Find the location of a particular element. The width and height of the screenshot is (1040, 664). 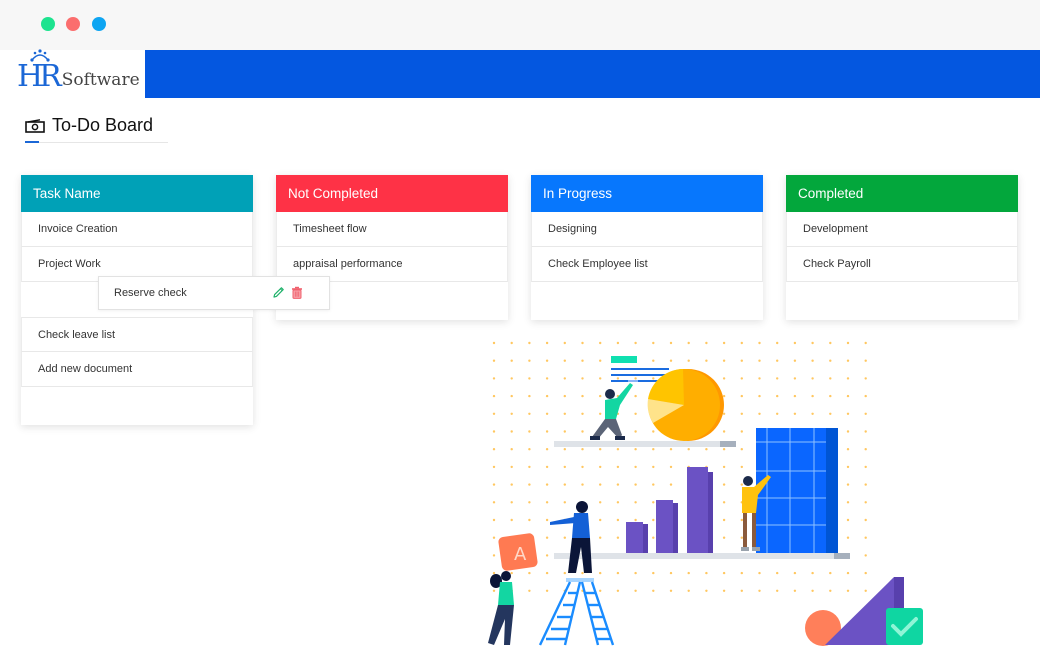

trash-icon is located at coordinates (297, 292).